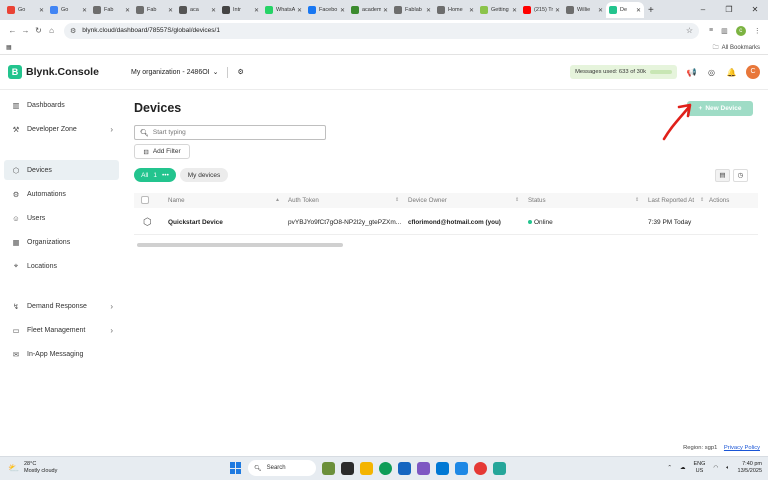 The width and height of the screenshot is (768, 480). I want to click on sidebar-item-locations: ⌖ Locations, so click(61, 266).